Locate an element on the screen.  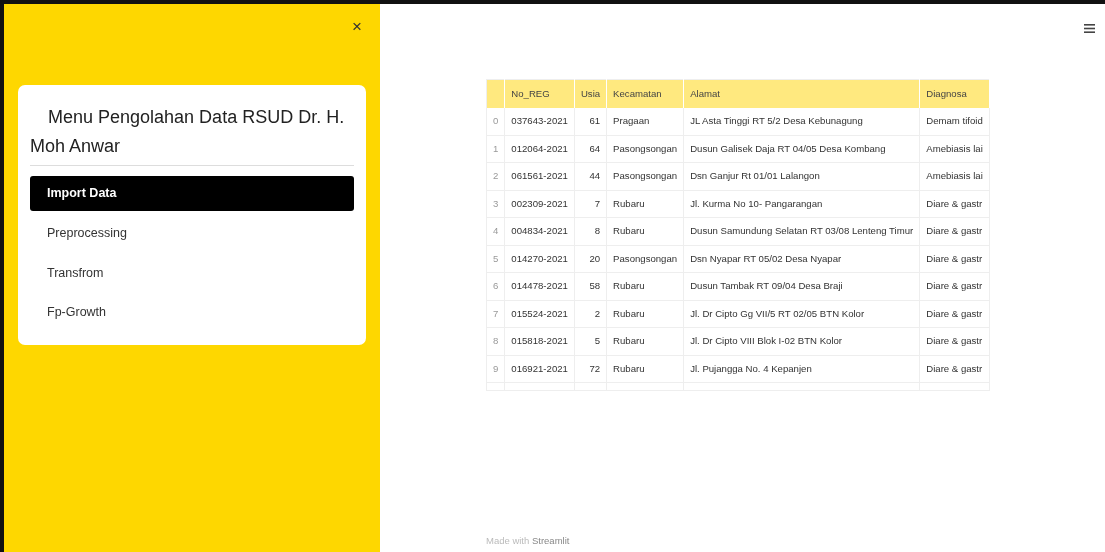
row-index: 9 is located at coordinates (495, 369).